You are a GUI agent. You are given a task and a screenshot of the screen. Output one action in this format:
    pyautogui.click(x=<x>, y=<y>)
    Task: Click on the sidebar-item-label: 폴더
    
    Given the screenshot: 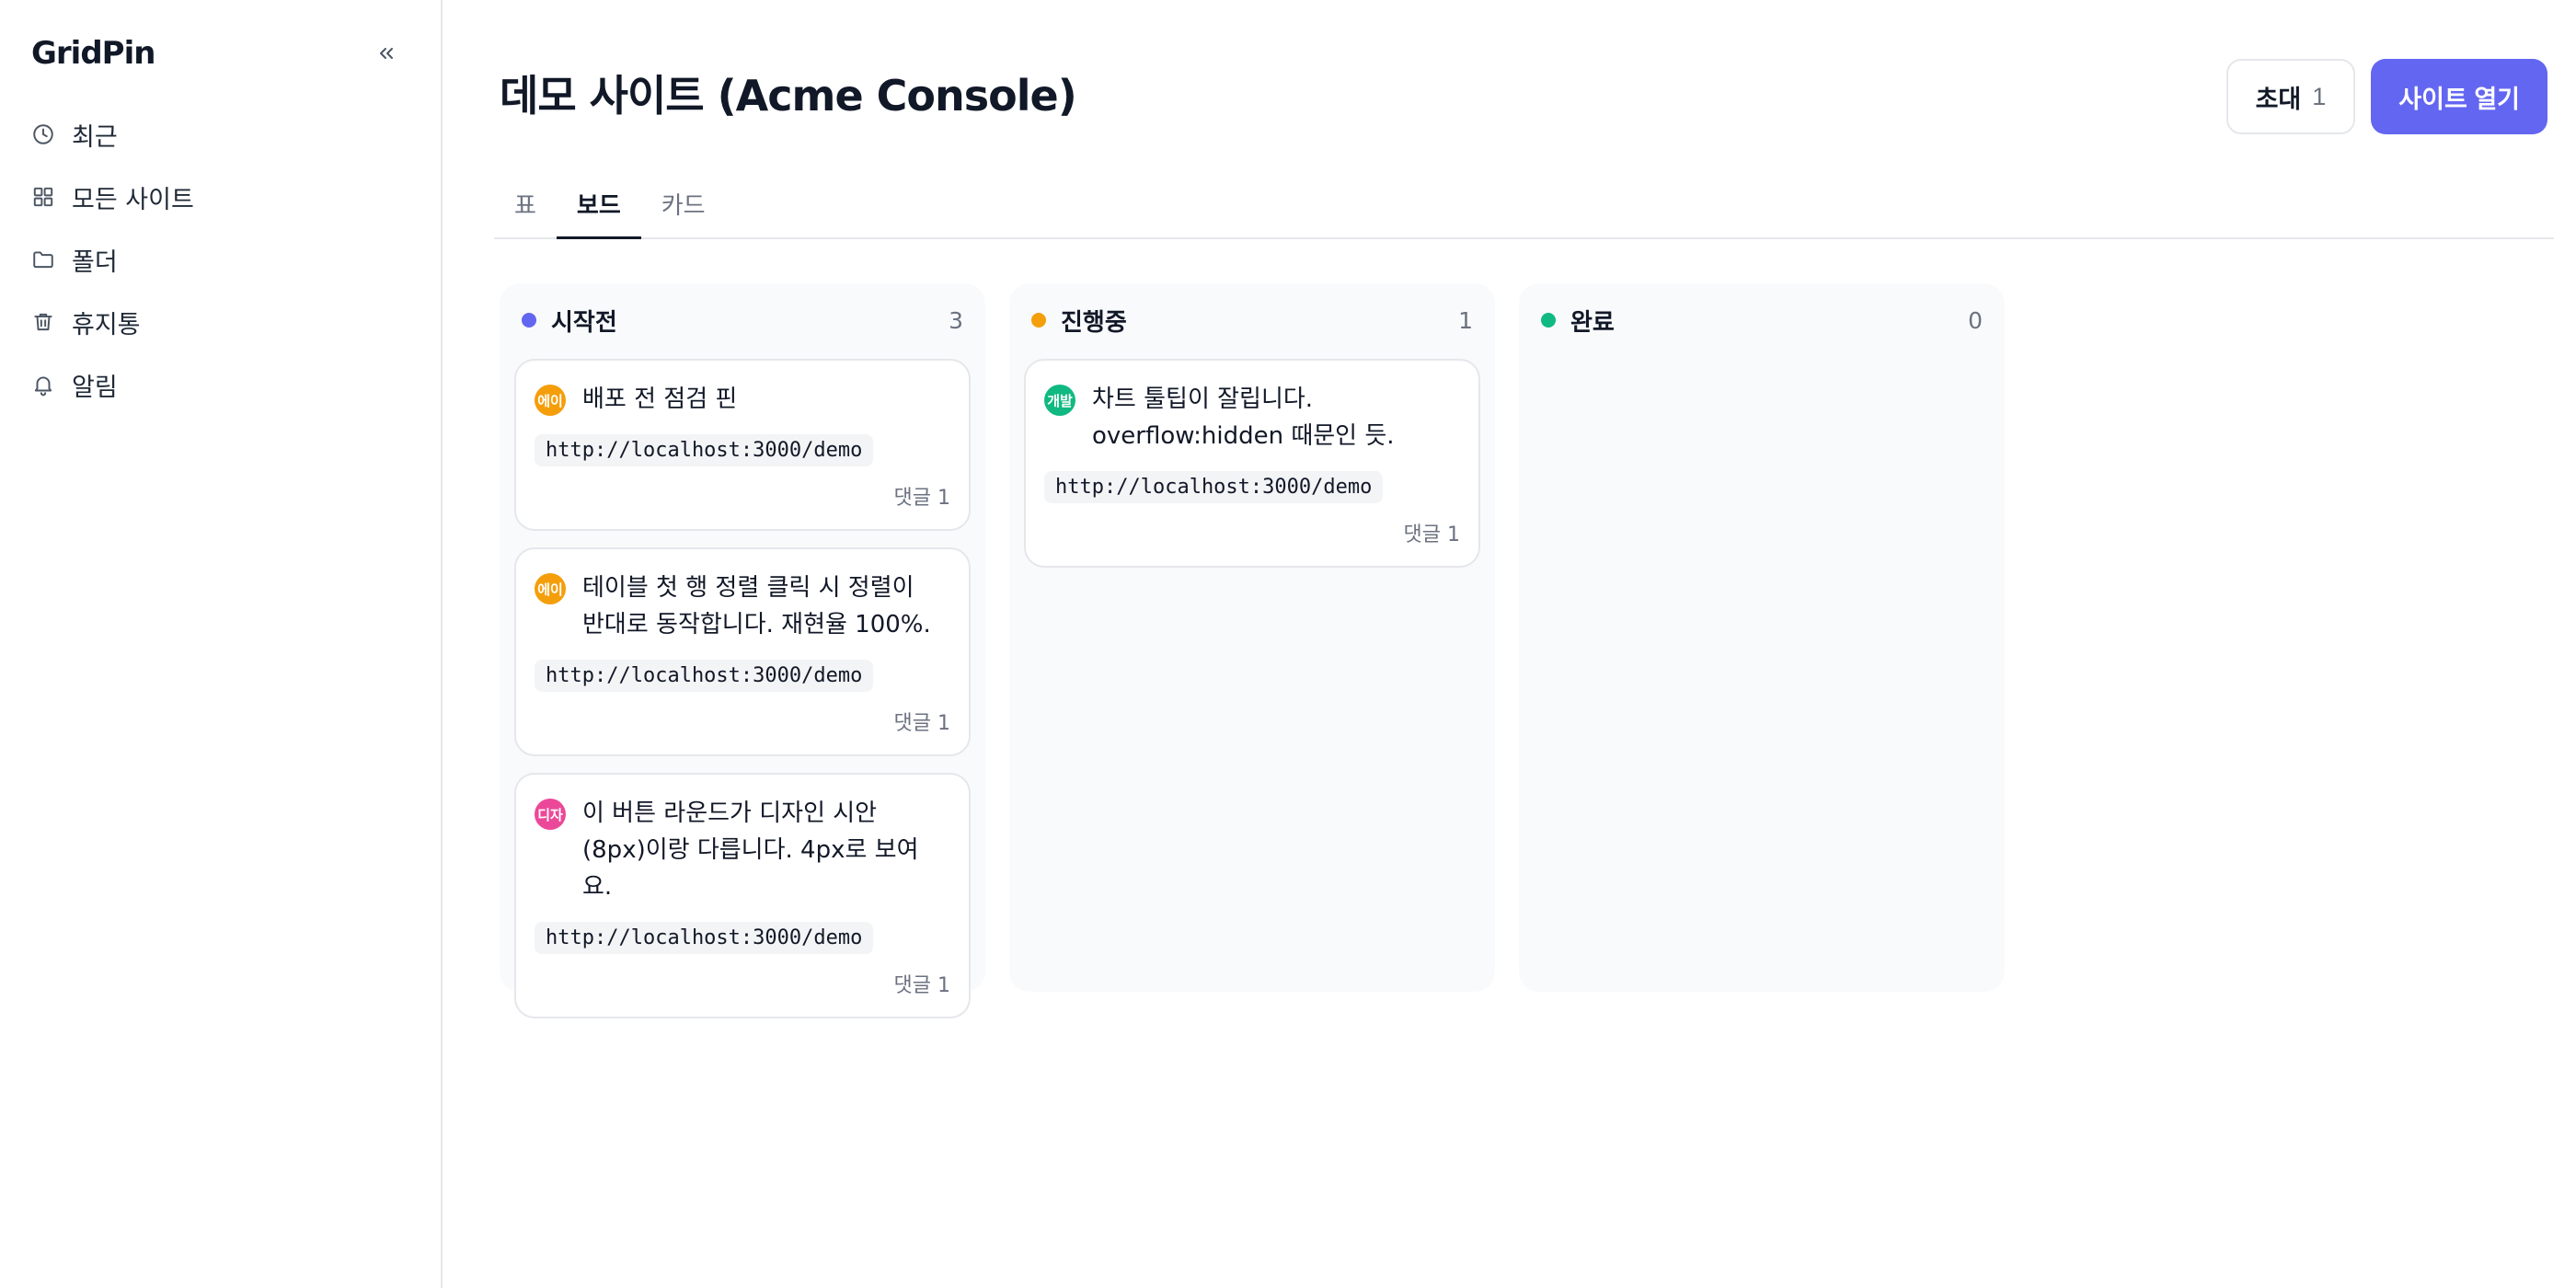 What is the action you would take?
    pyautogui.click(x=95, y=262)
    